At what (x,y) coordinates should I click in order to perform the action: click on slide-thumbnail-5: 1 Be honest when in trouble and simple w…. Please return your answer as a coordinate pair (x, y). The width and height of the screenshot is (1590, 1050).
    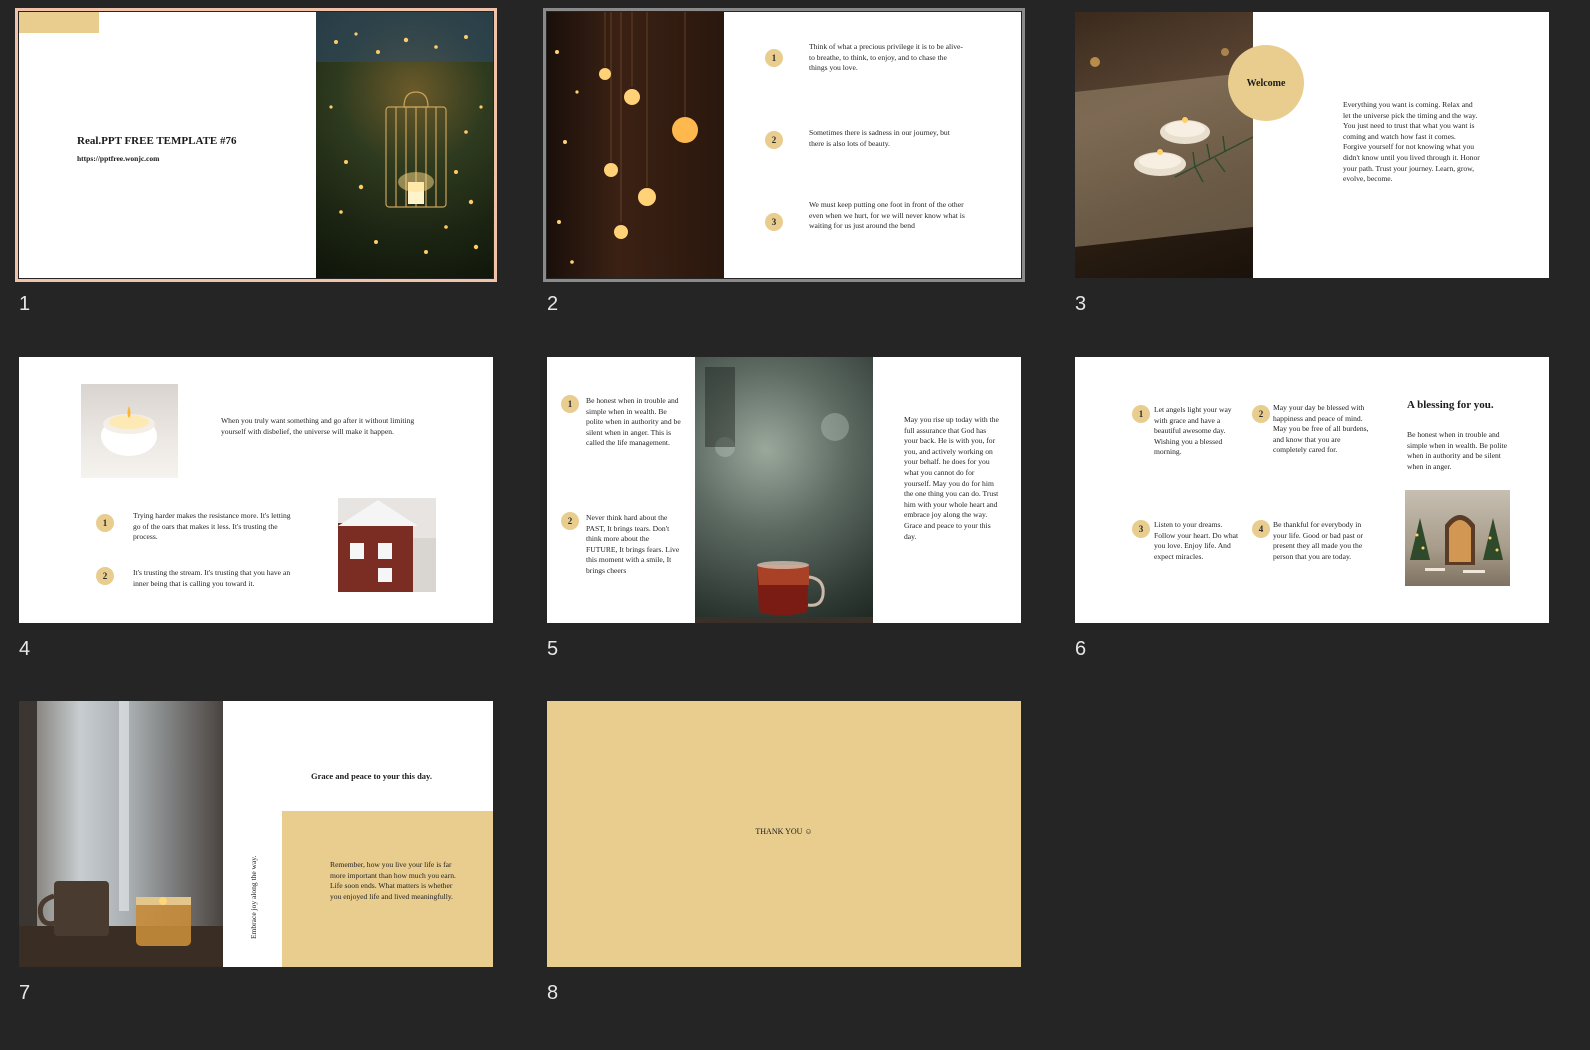
    Looking at the image, I should click on (784, 490).